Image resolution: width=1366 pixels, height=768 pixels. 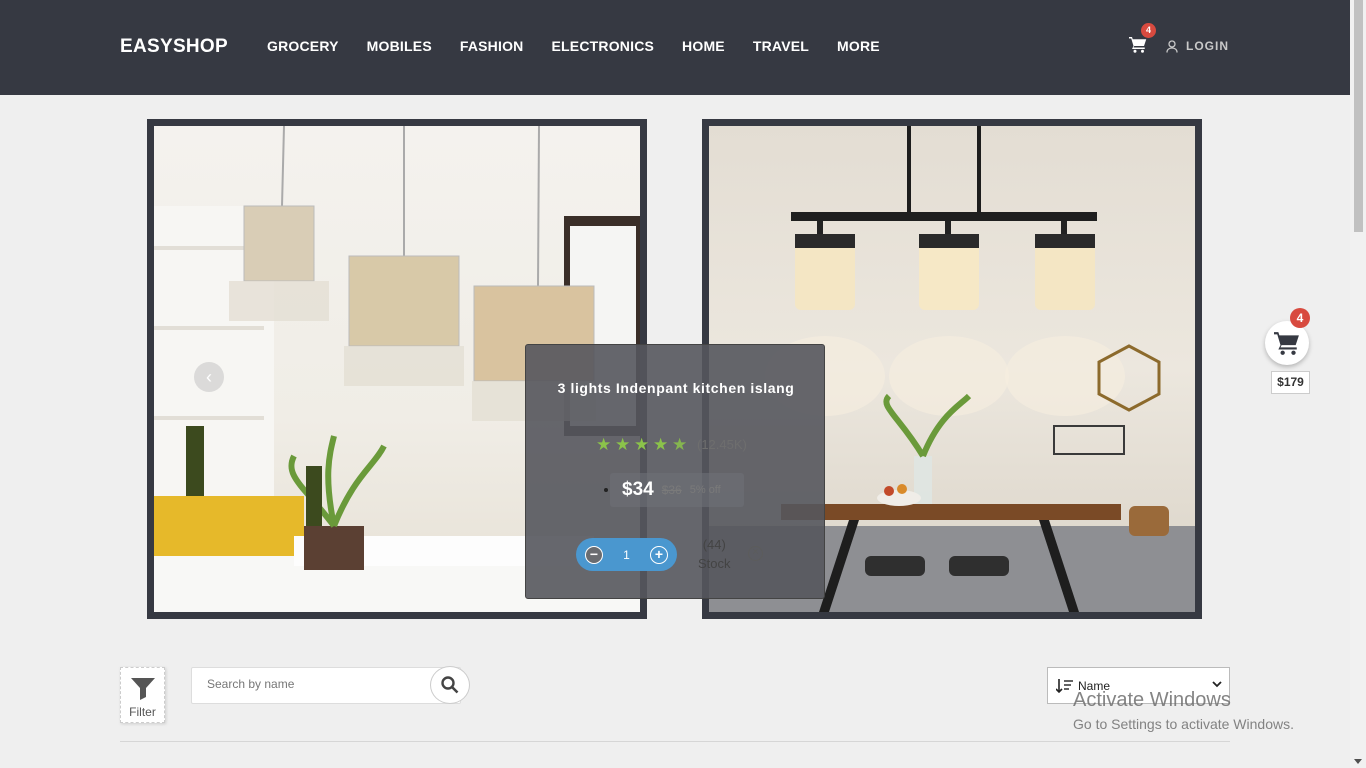 What do you see at coordinates (755, 553) in the screenshot?
I see `close-circle-icon: ×` at bounding box center [755, 553].